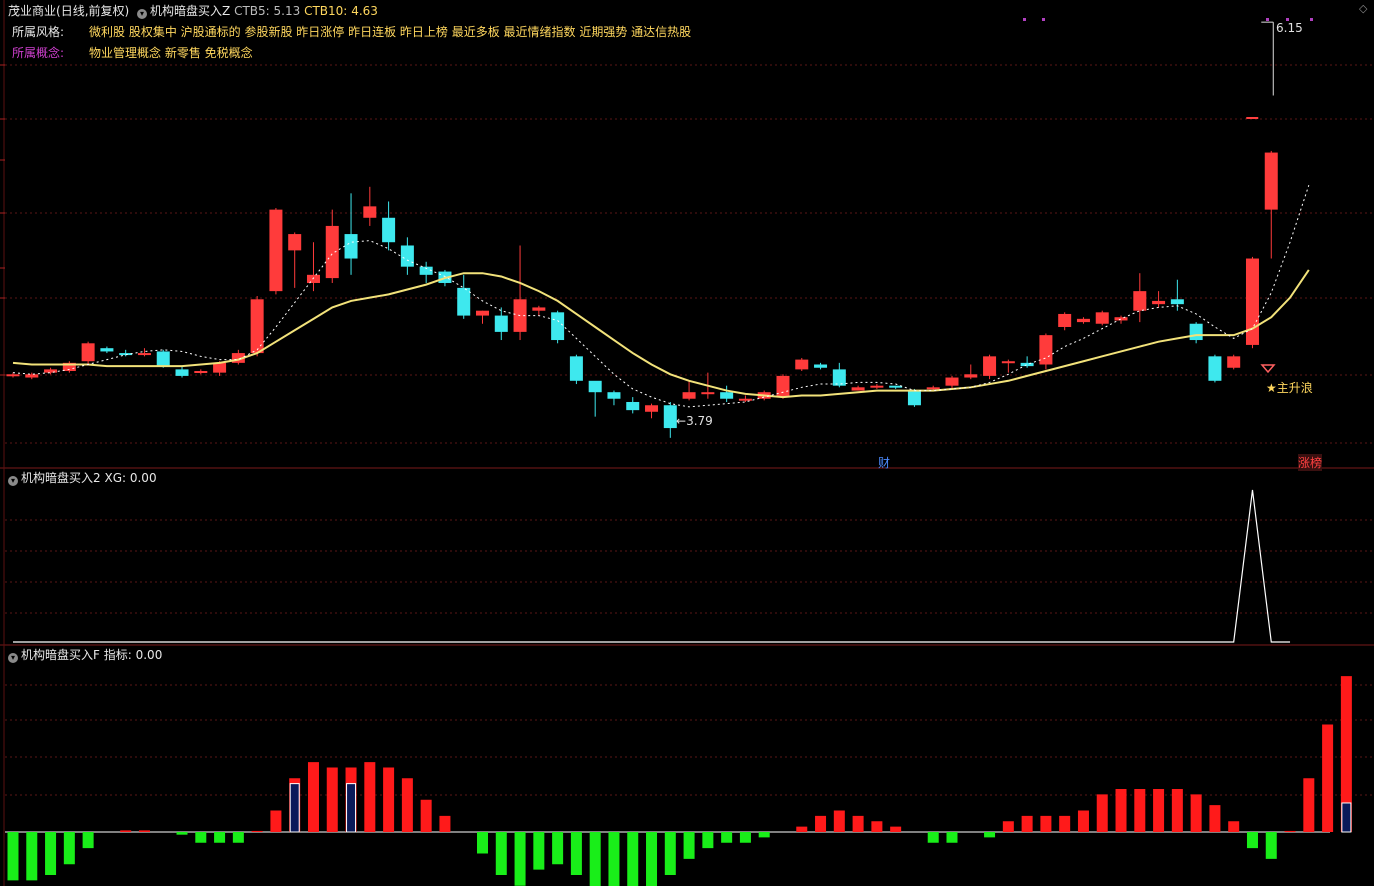 This screenshot has height=886, width=1374. Describe the element at coordinates (1310, 462) in the screenshot. I see `limit-up-marker: 涨榜` at that location.